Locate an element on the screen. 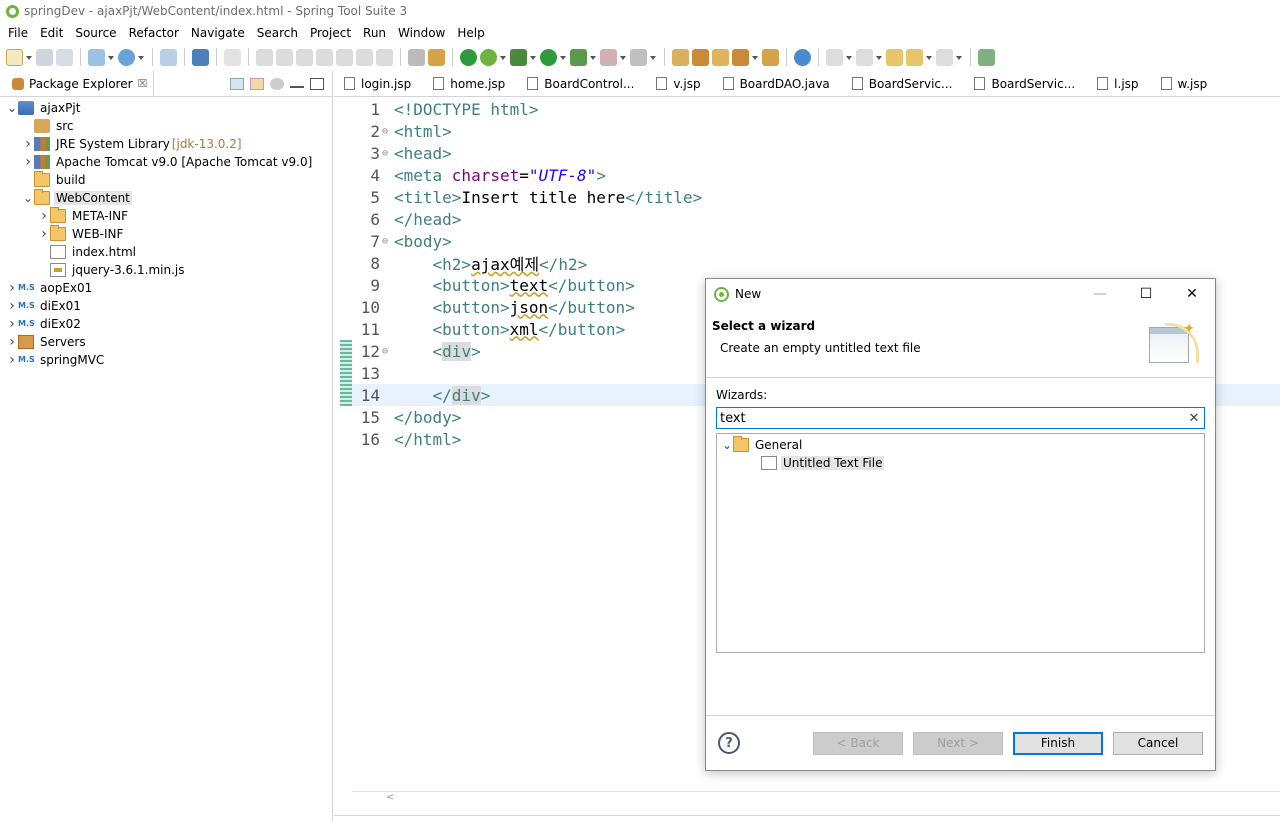 Image resolution: width=1280 pixels, height=821 pixels. use-step-filters-icon is located at coordinates (416, 57).